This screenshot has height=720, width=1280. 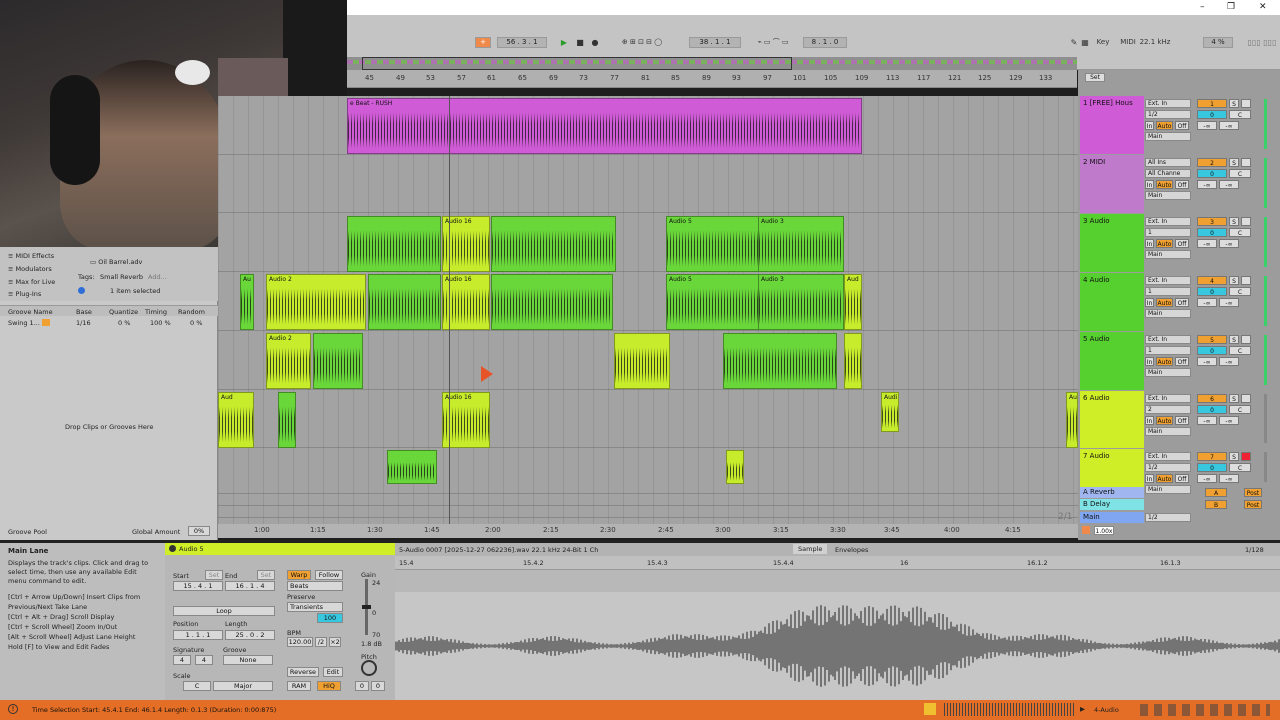 What do you see at coordinates (124, 323) in the screenshot?
I see `groove-quantize: 0 %` at bounding box center [124, 323].